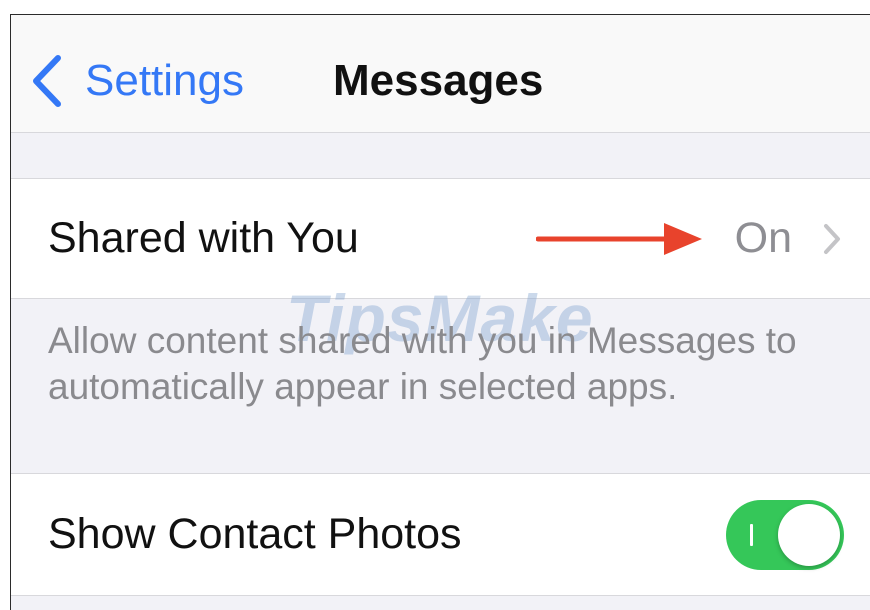 This screenshot has width=870, height=610. What do you see at coordinates (438, 80) in the screenshot?
I see `page-title: Messages` at bounding box center [438, 80].